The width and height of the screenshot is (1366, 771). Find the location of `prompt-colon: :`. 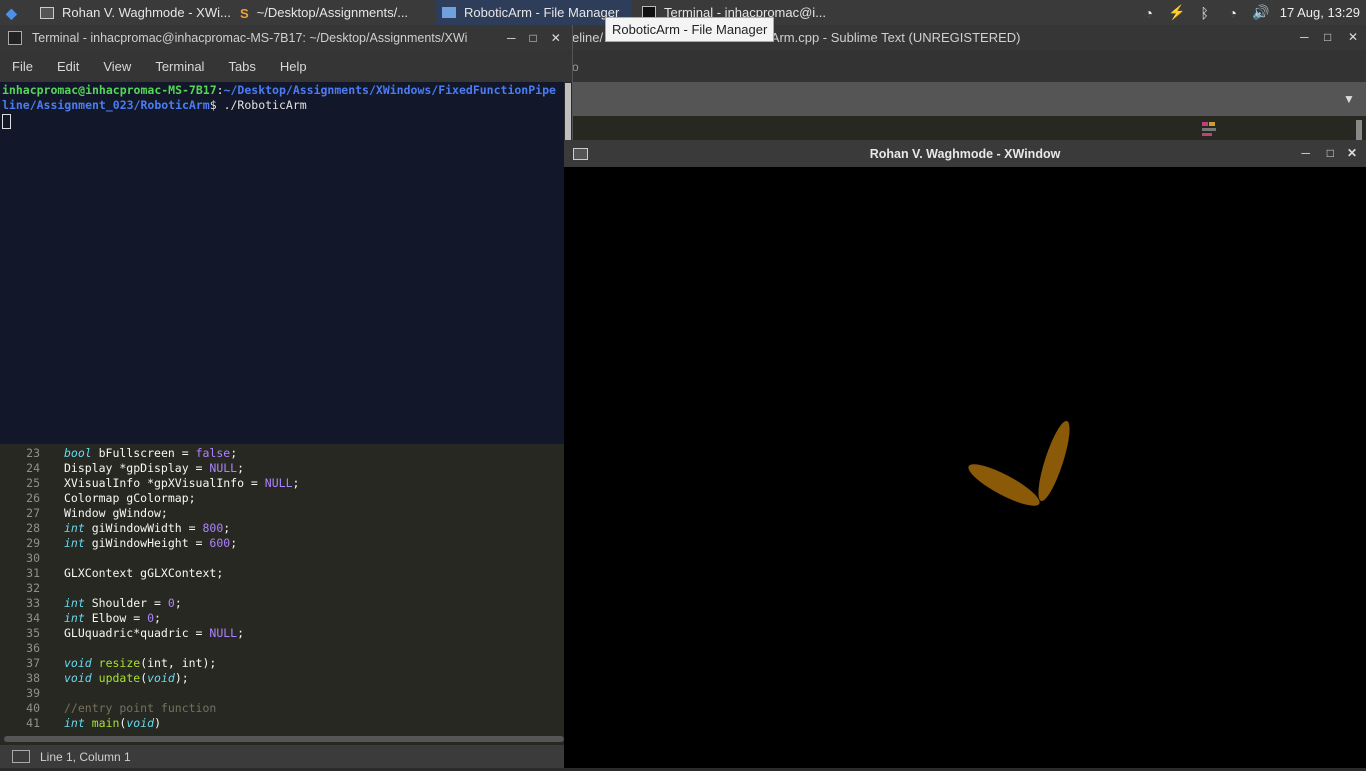

prompt-colon: : is located at coordinates (220, 90).